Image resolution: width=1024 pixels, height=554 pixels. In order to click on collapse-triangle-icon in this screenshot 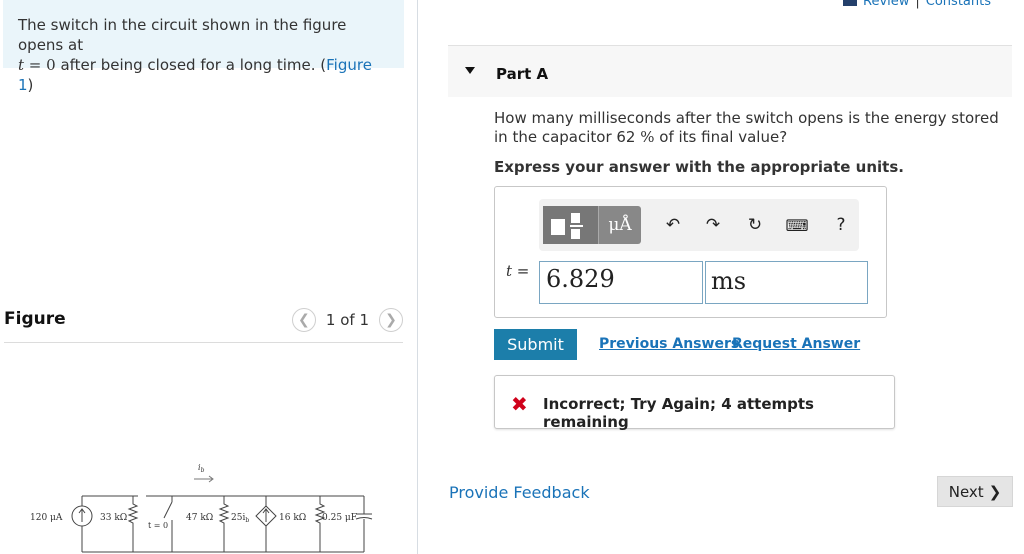, I will do `click(470, 70)`.